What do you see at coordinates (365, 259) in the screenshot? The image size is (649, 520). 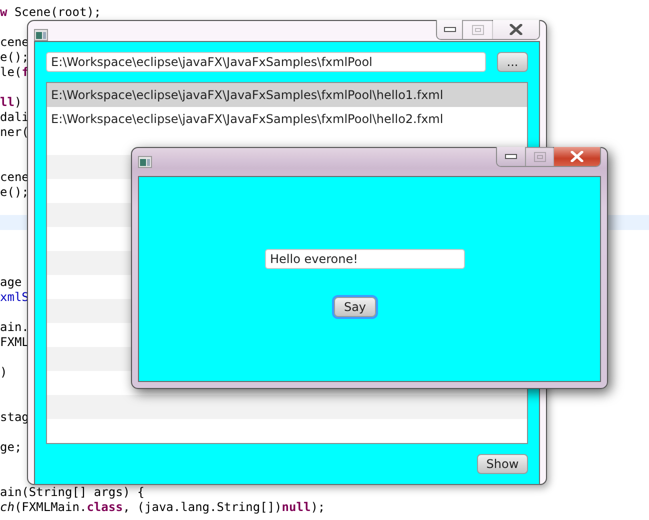 I see `message-field: Hello everone!` at bounding box center [365, 259].